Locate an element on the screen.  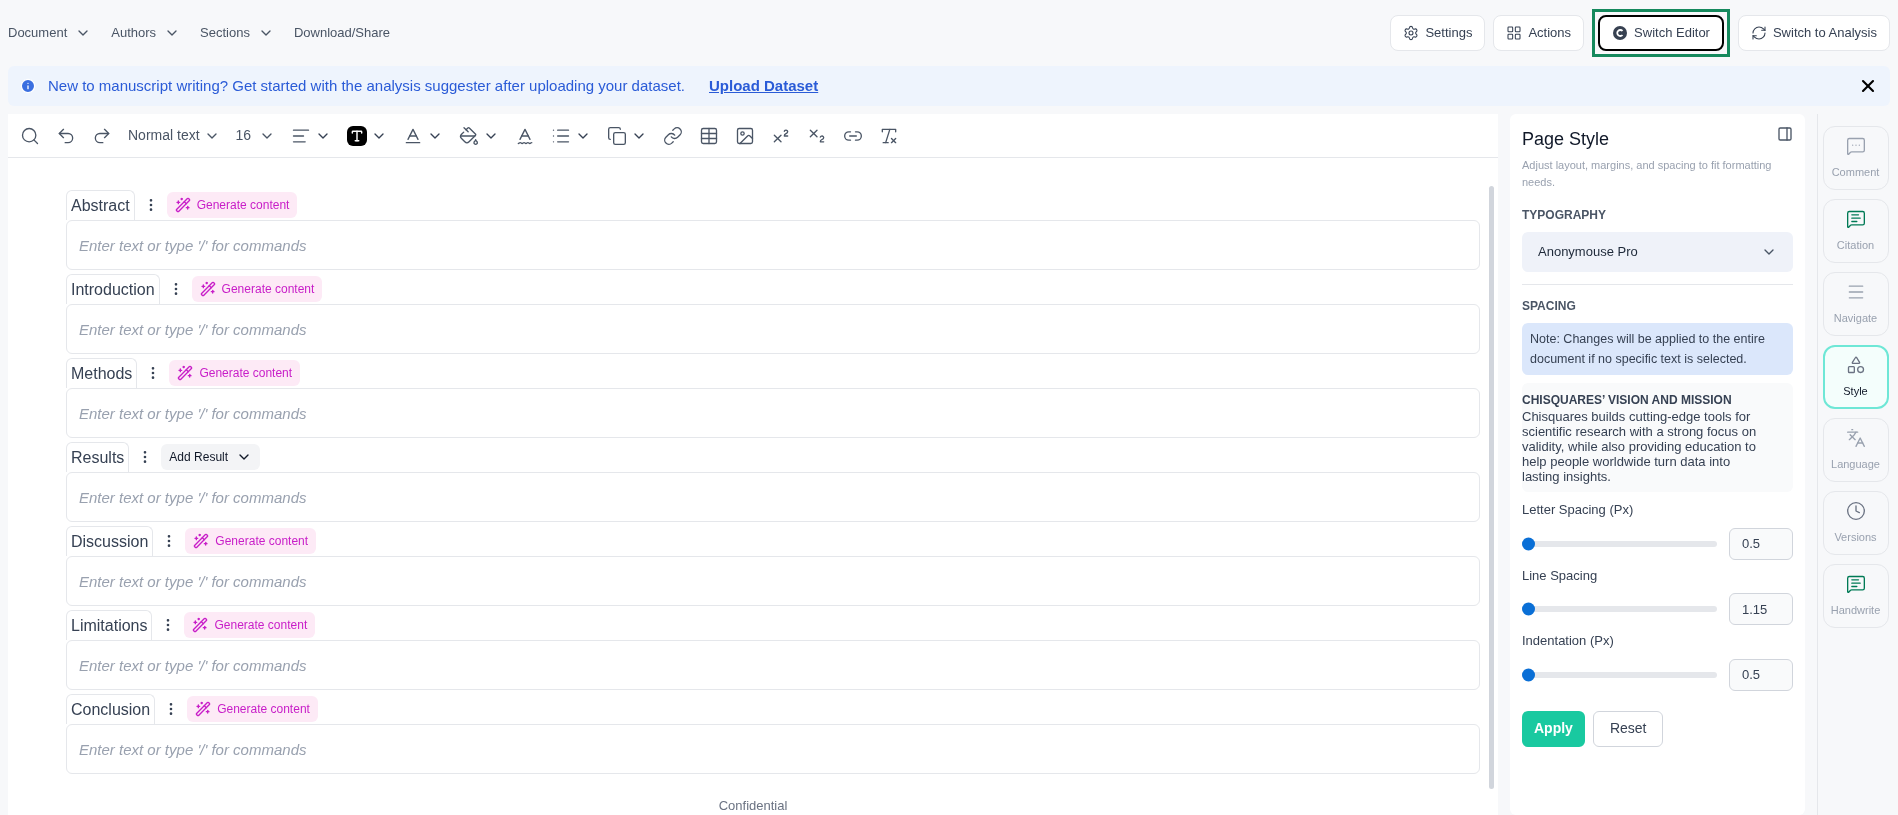
gear-icon is located at coordinates (1411, 33).